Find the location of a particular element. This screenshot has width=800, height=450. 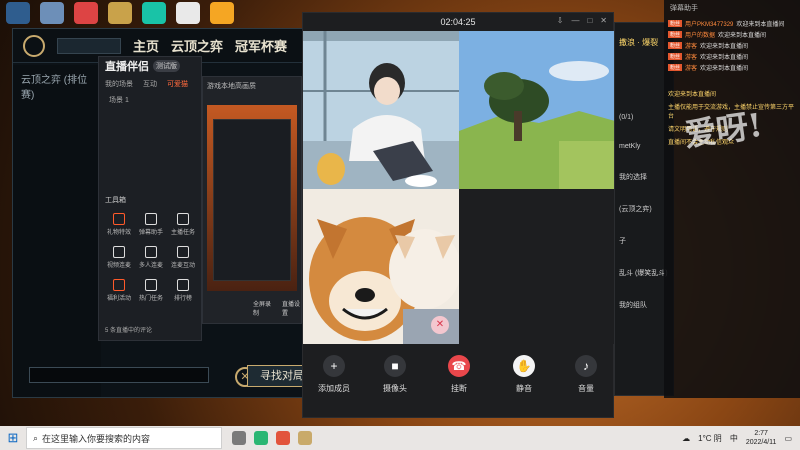

call-control-button: ■ 摄像头 is located at coordinates (395, 374).